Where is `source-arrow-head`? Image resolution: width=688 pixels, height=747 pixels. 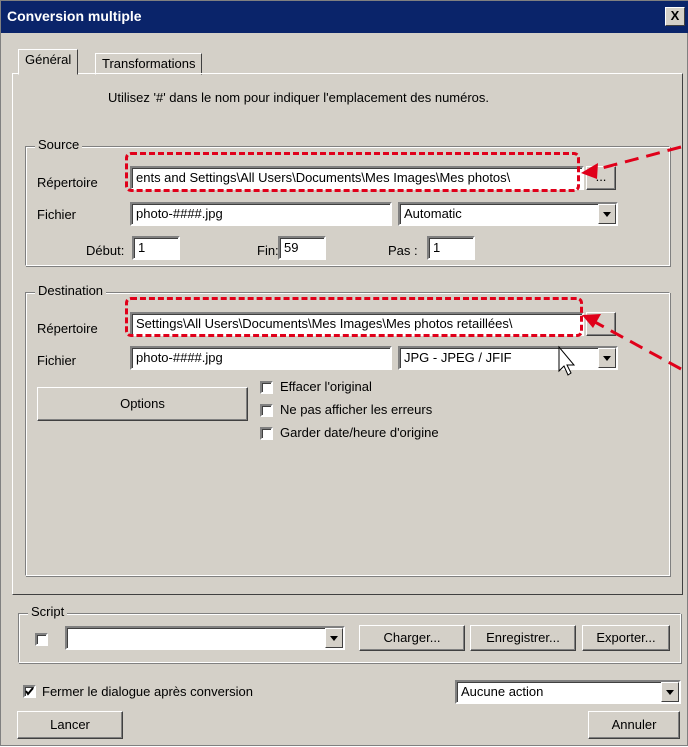 source-arrow-head is located at coordinates (589, 171).